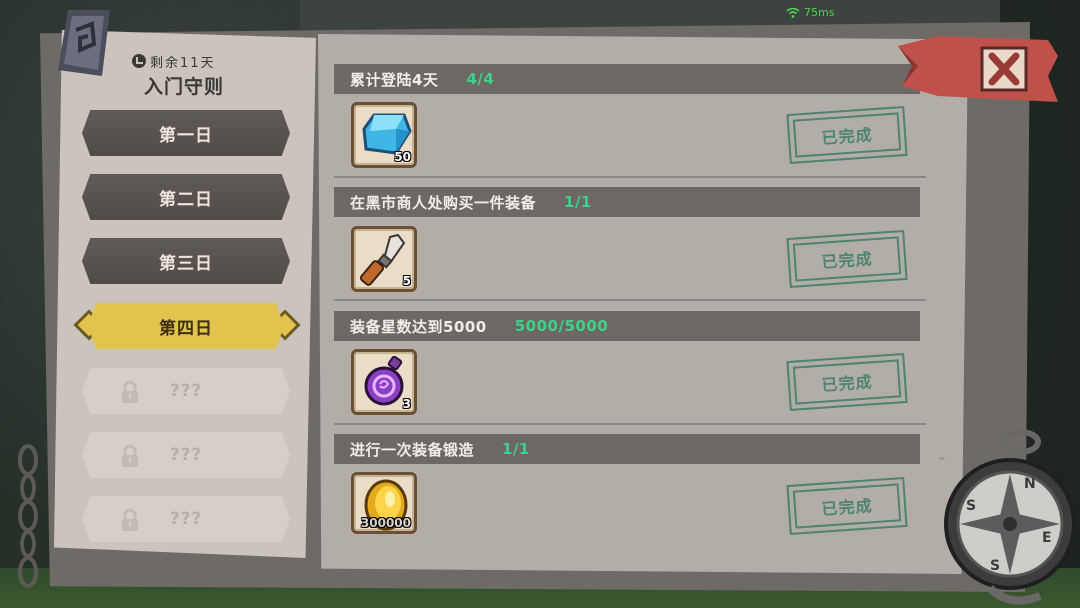  I want to click on reward-count: 5, so click(406, 281).